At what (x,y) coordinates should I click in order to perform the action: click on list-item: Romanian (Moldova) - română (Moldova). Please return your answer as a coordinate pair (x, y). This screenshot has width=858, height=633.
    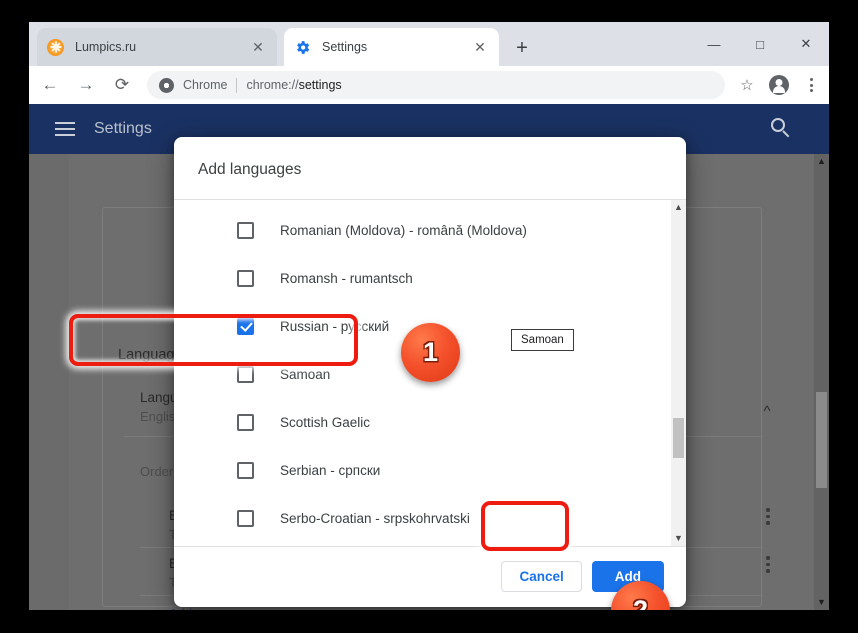
    Looking at the image, I should click on (422, 230).